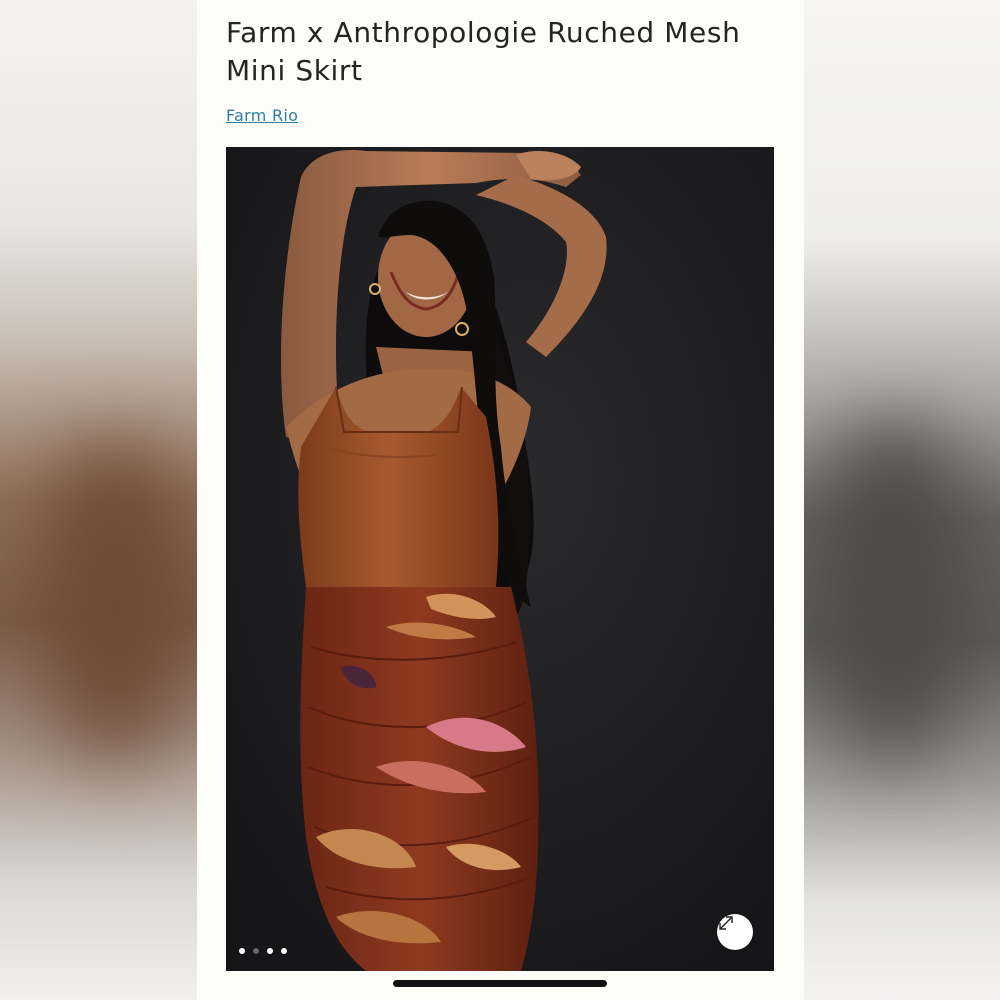 This screenshot has width=1000, height=1000. What do you see at coordinates (735, 932) in the screenshot?
I see `expand-image-button` at bounding box center [735, 932].